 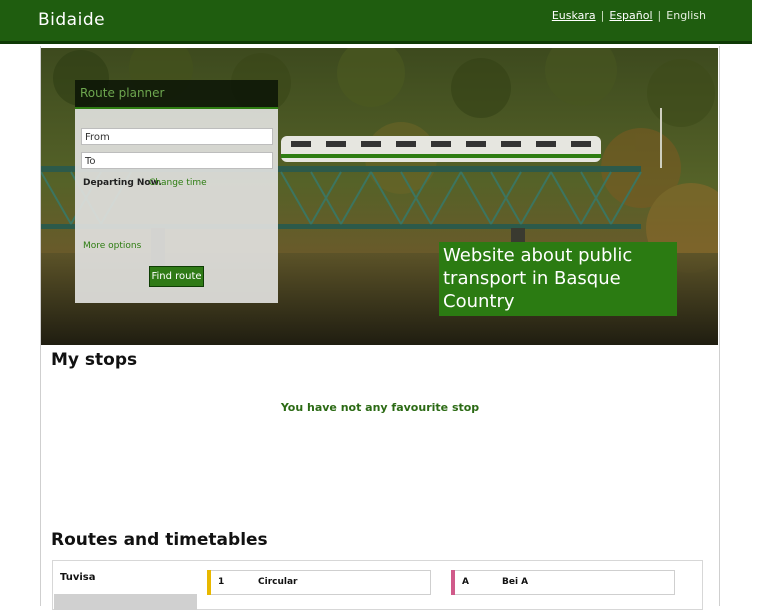 I want to click on routes-heading: Routes and timetables, so click(x=159, y=540).